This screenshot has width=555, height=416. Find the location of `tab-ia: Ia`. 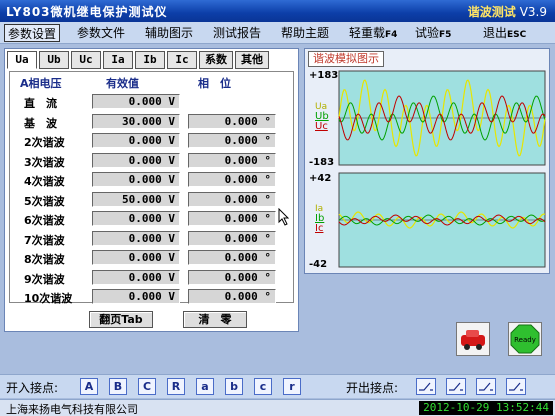

tab-ia: Ia is located at coordinates (118, 60).